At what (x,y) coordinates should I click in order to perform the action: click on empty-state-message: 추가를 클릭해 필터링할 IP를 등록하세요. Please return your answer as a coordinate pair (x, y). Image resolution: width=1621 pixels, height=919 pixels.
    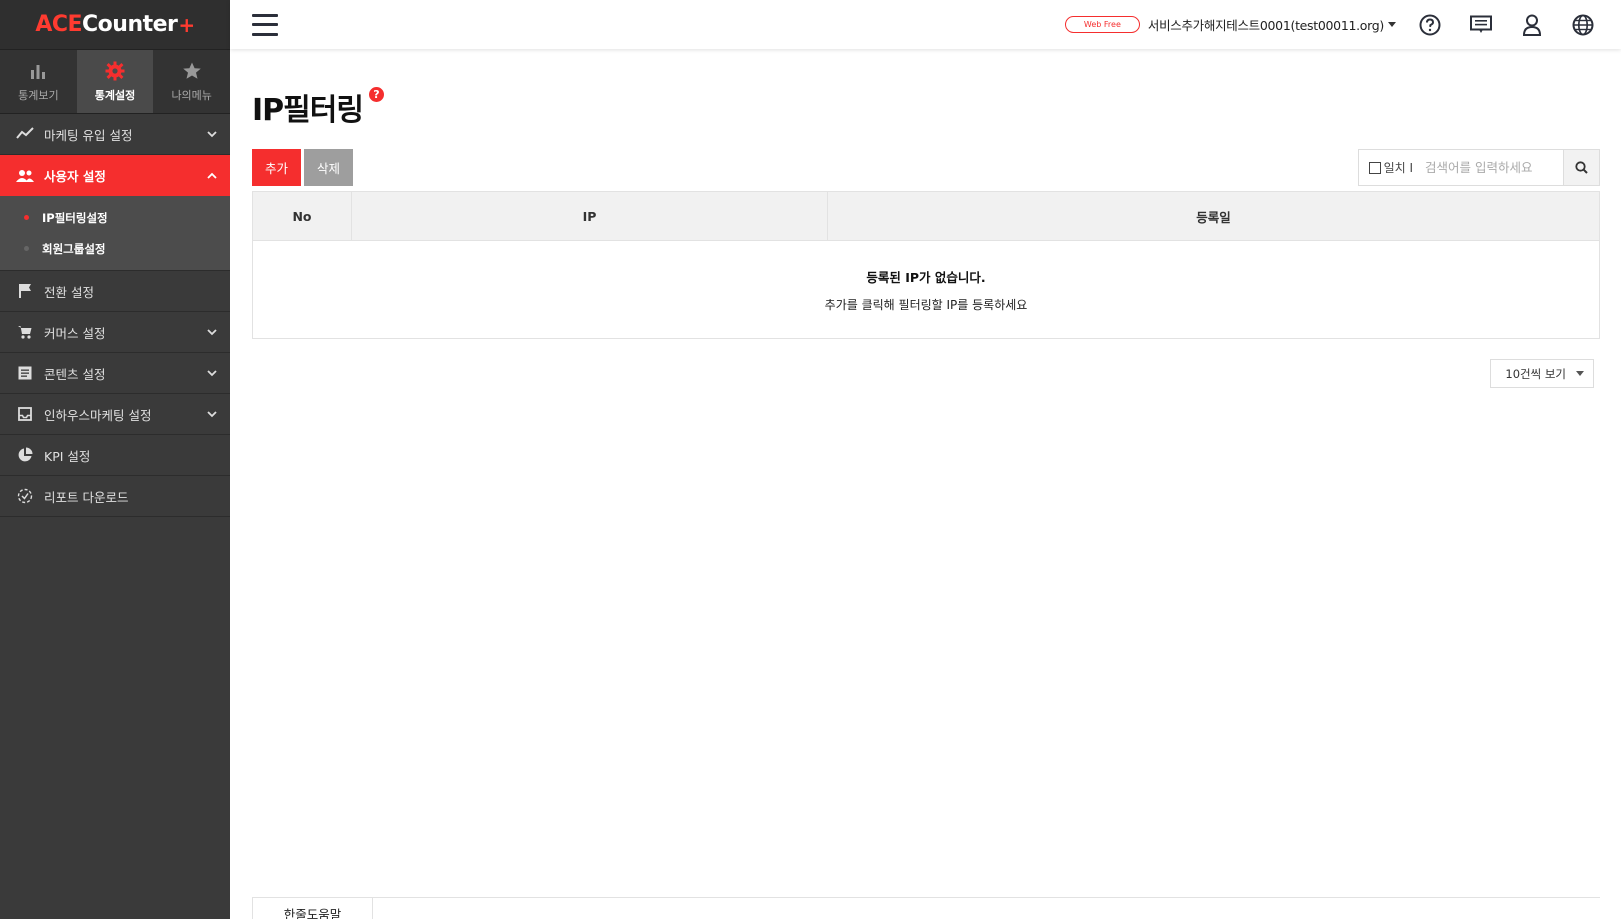
    Looking at the image, I should click on (926, 304).